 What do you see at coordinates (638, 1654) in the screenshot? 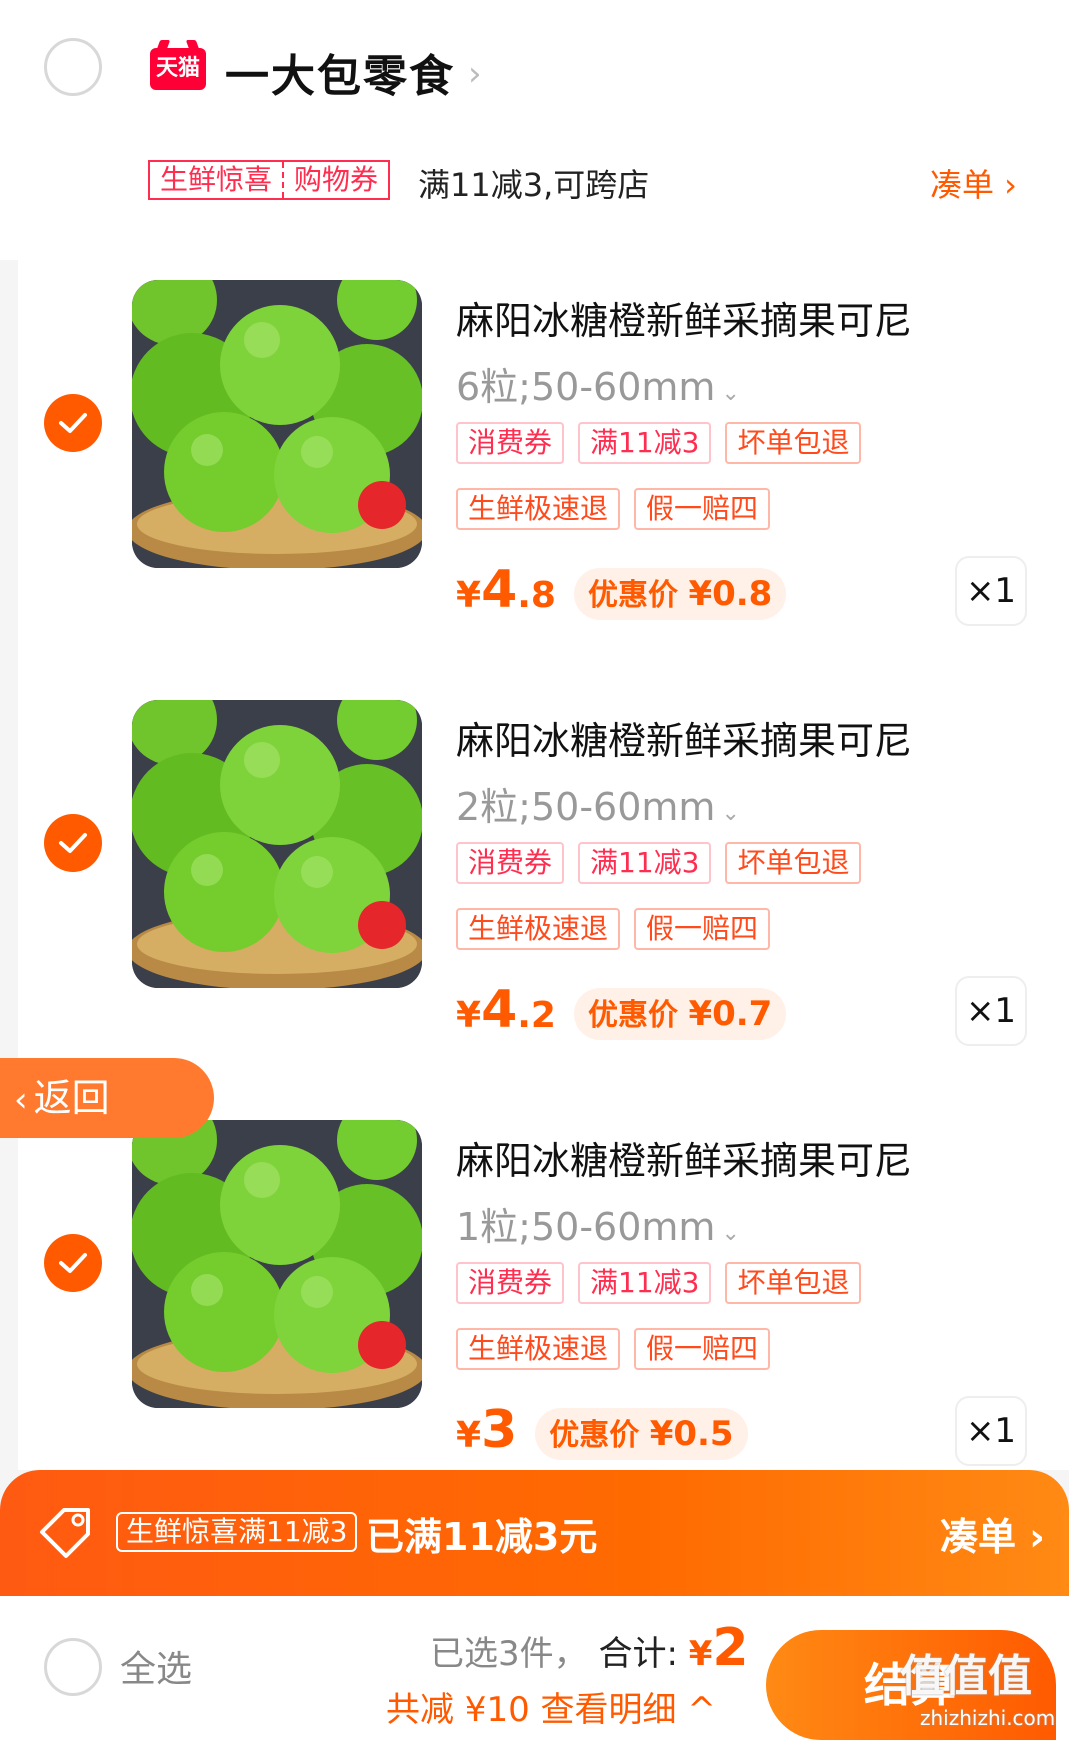
I see `total-label: 合计:` at bounding box center [638, 1654].